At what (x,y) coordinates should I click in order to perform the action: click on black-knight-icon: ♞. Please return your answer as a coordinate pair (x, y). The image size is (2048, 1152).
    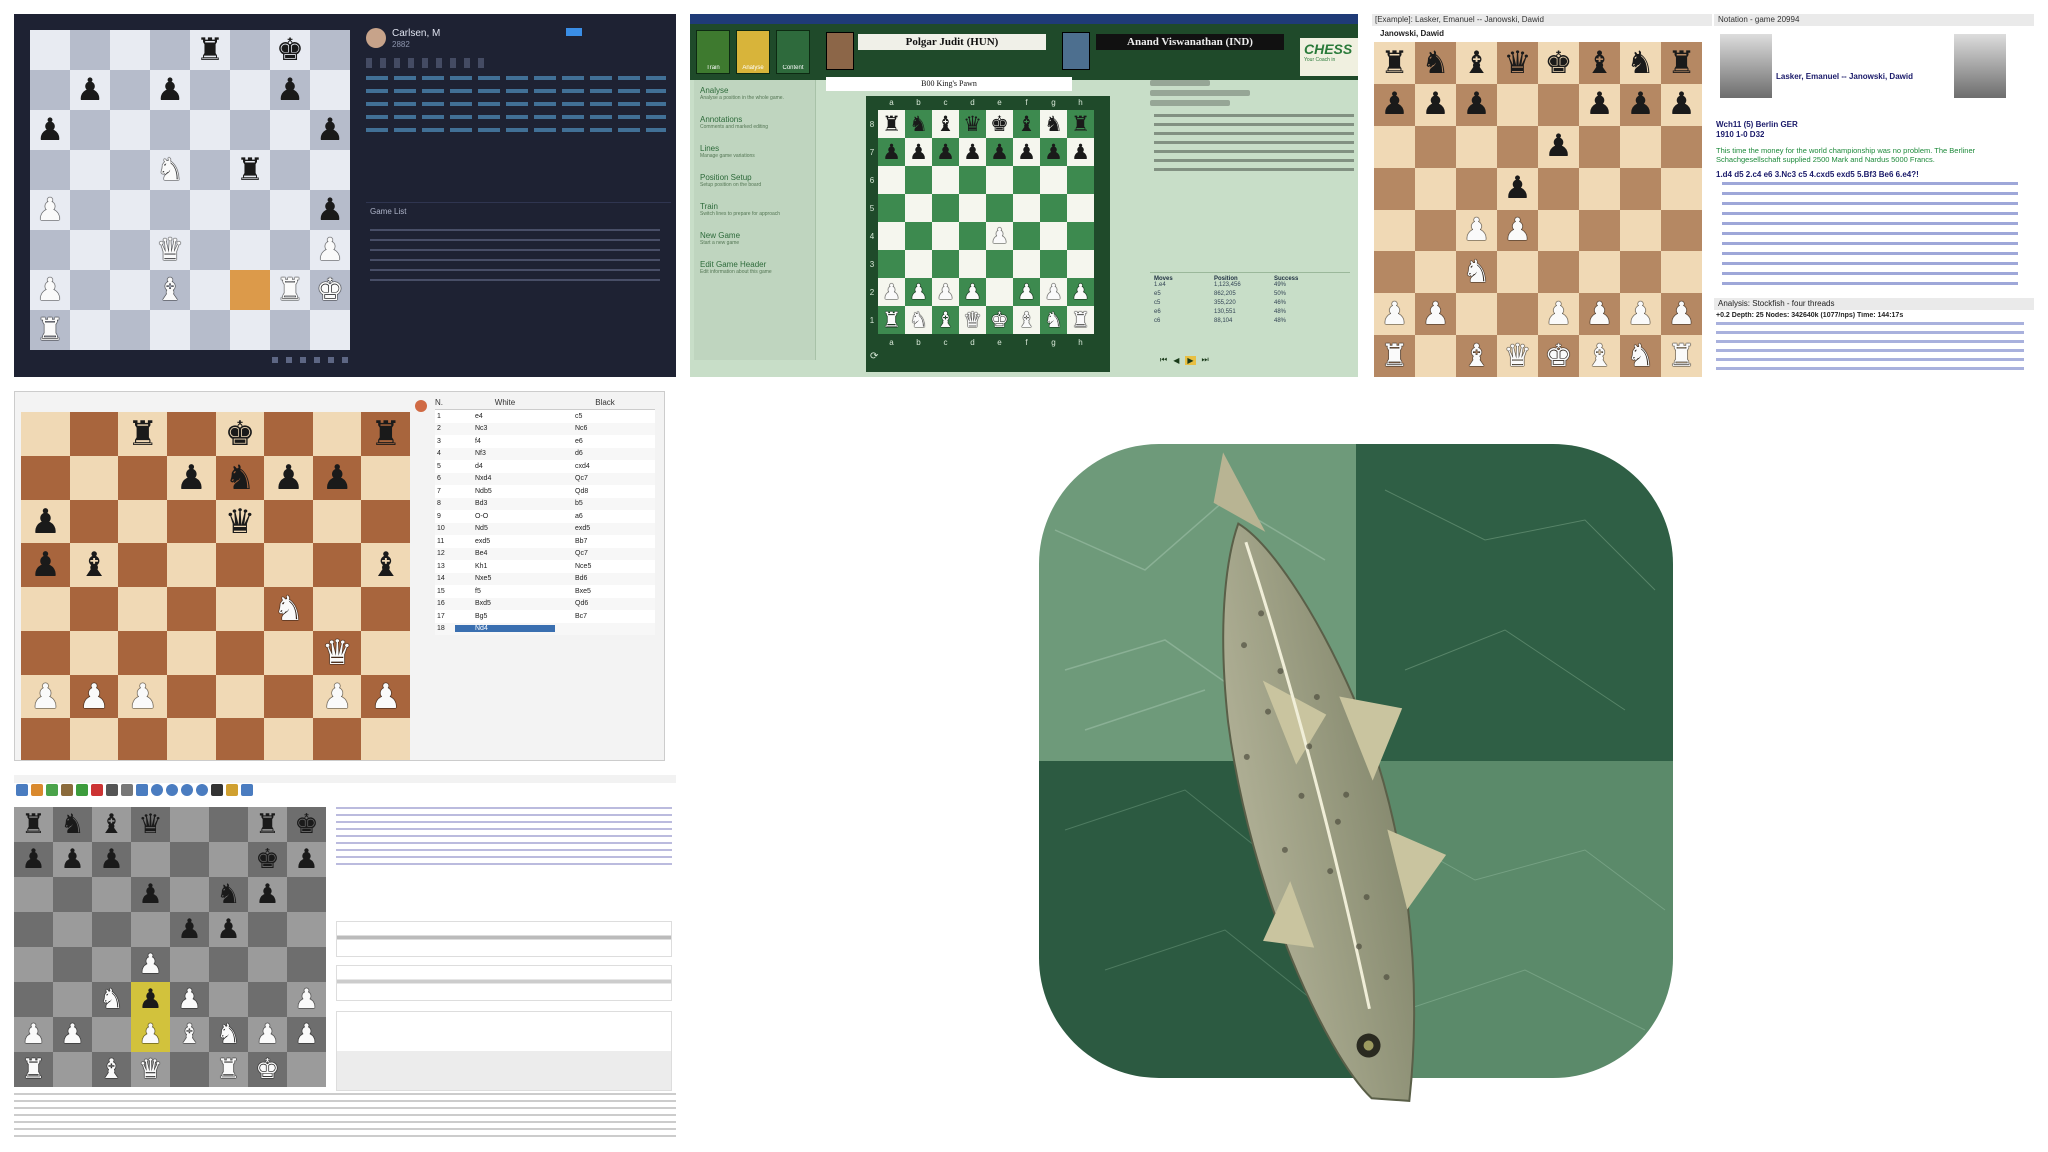
    Looking at the image, I should click on (1053, 124).